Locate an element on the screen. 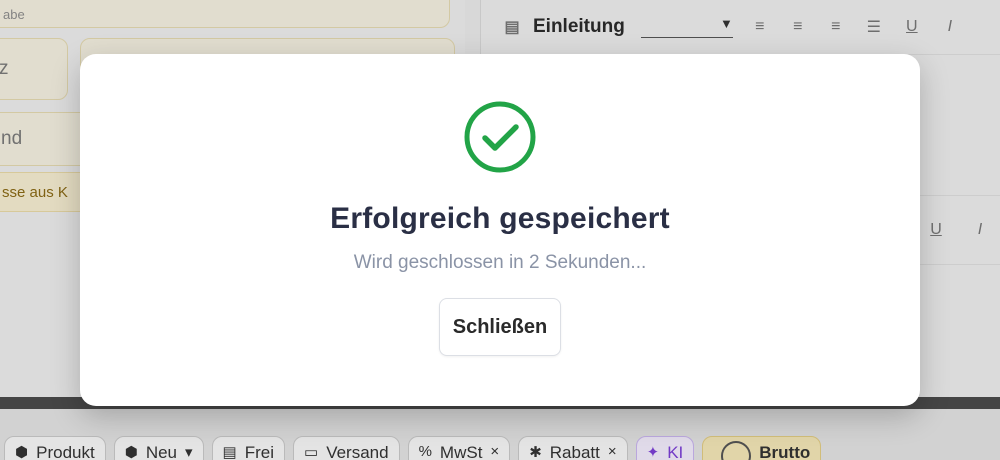 The image size is (1000, 460). close-button: Schließen is located at coordinates (500, 327).